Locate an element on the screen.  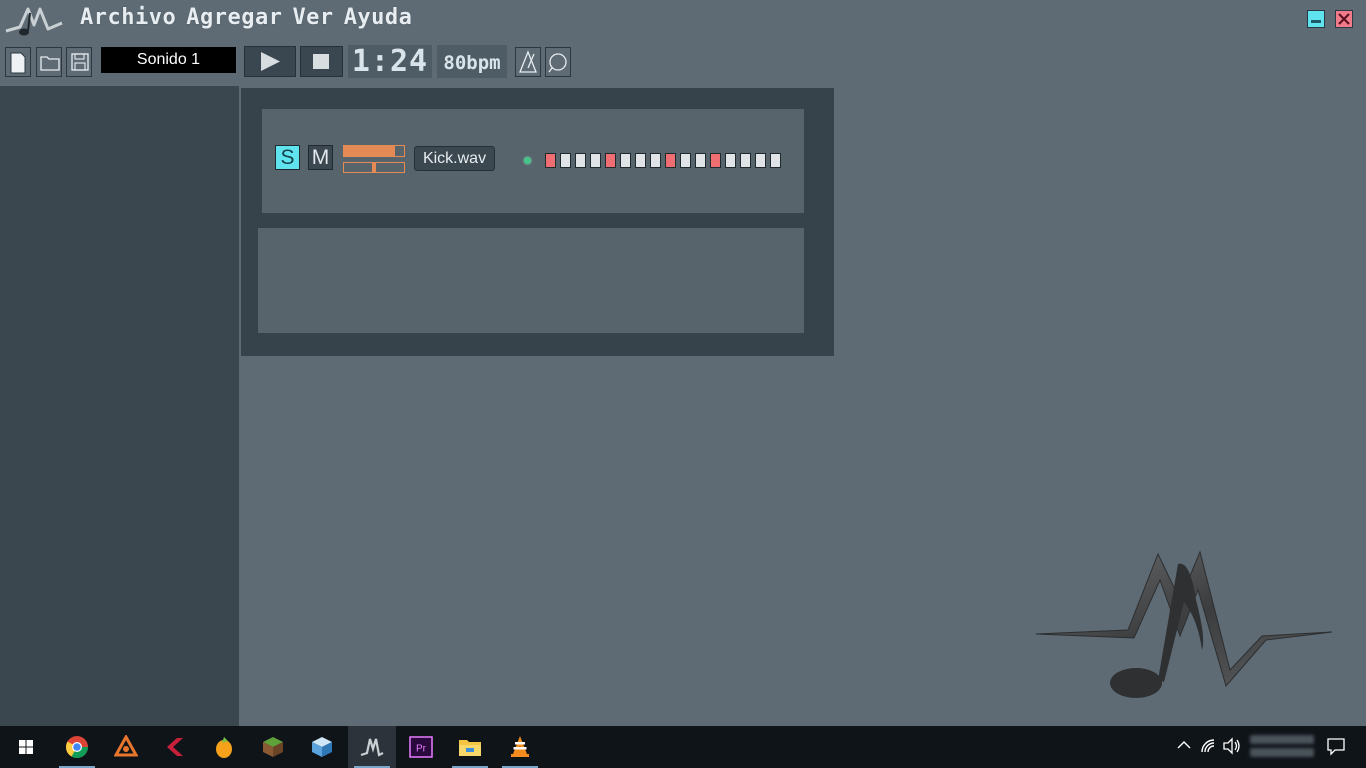
menu-archivo: Archivo is located at coordinates (131, 18).